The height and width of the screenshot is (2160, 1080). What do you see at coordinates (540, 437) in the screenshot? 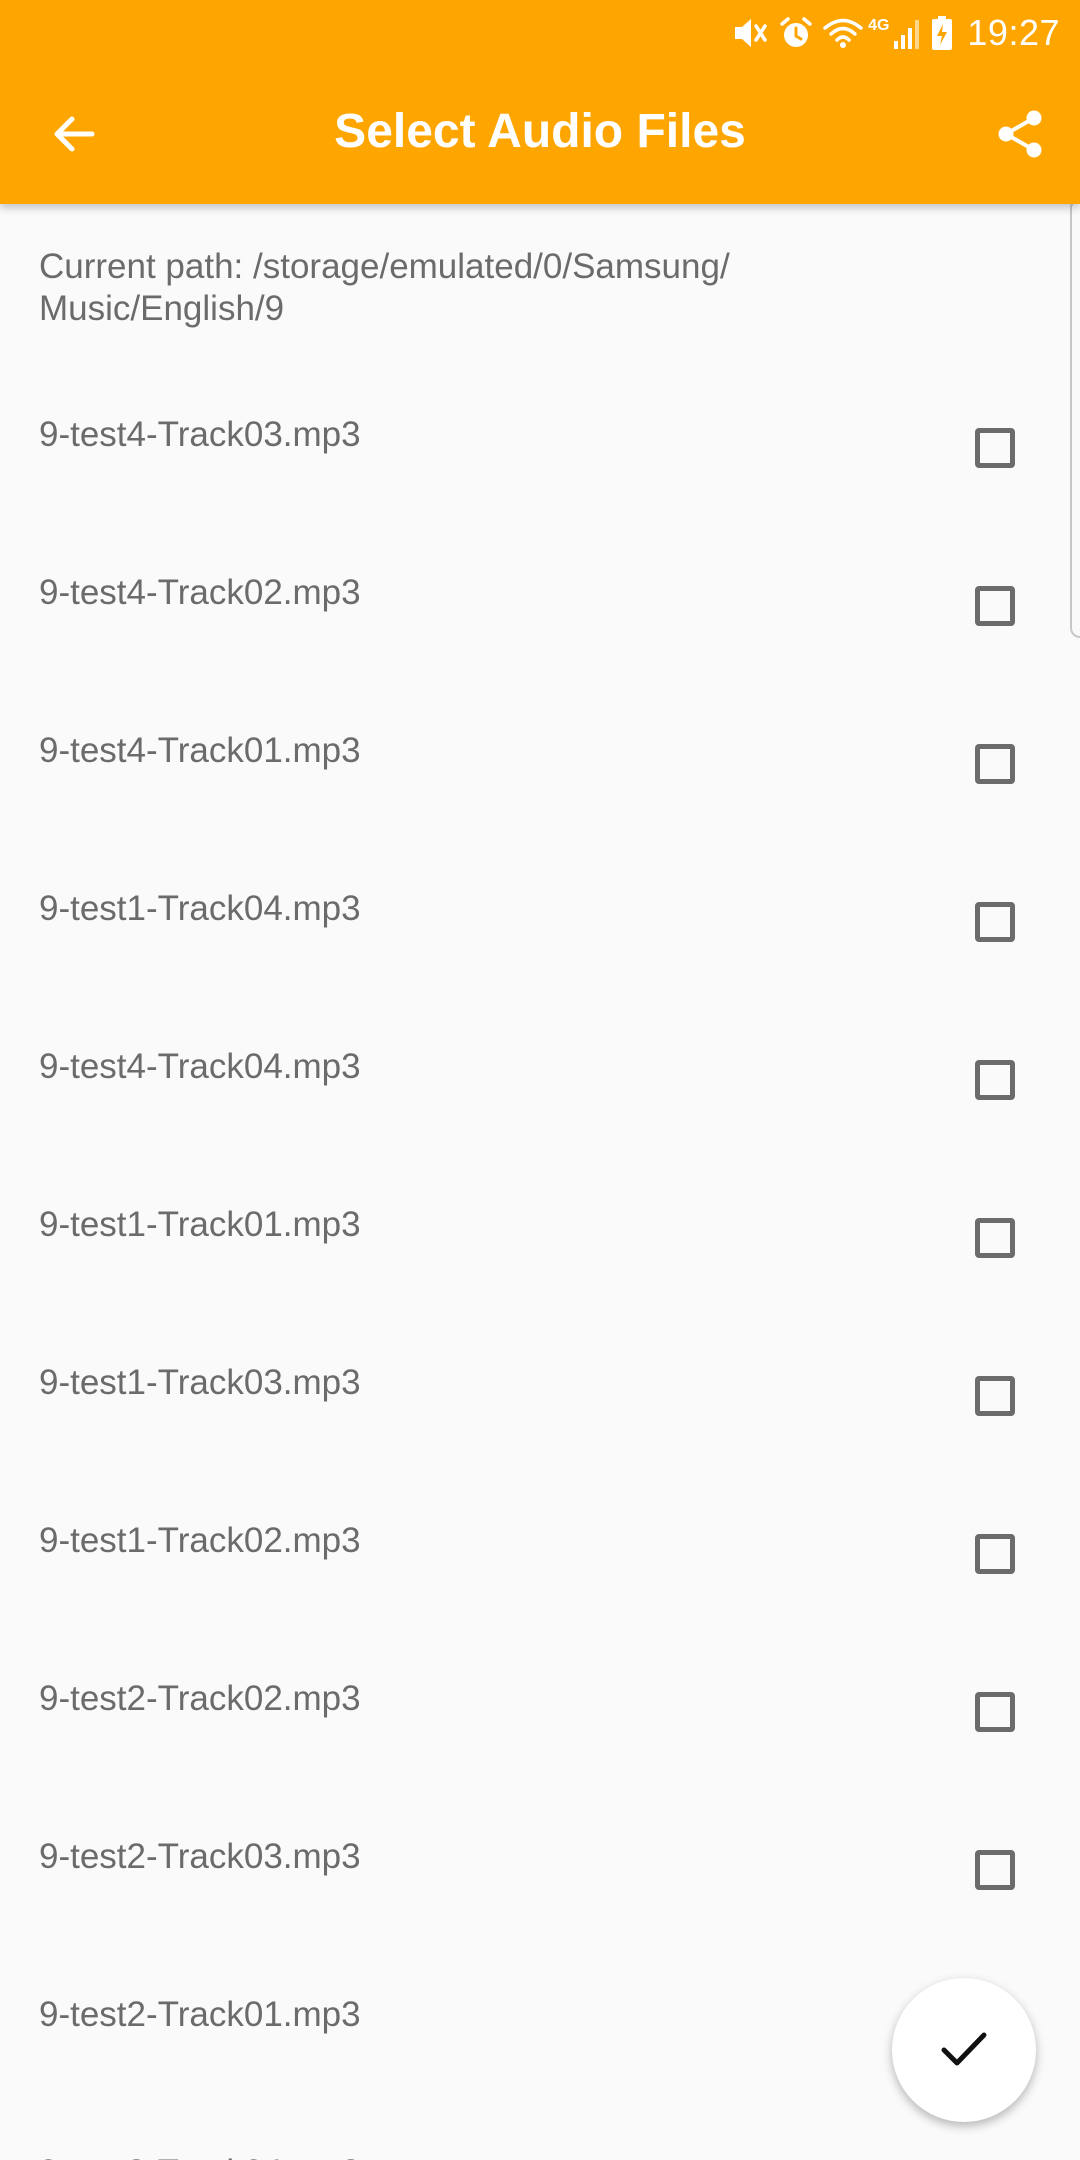
I see `file-row: 9-test4-Track03.mp3` at bounding box center [540, 437].